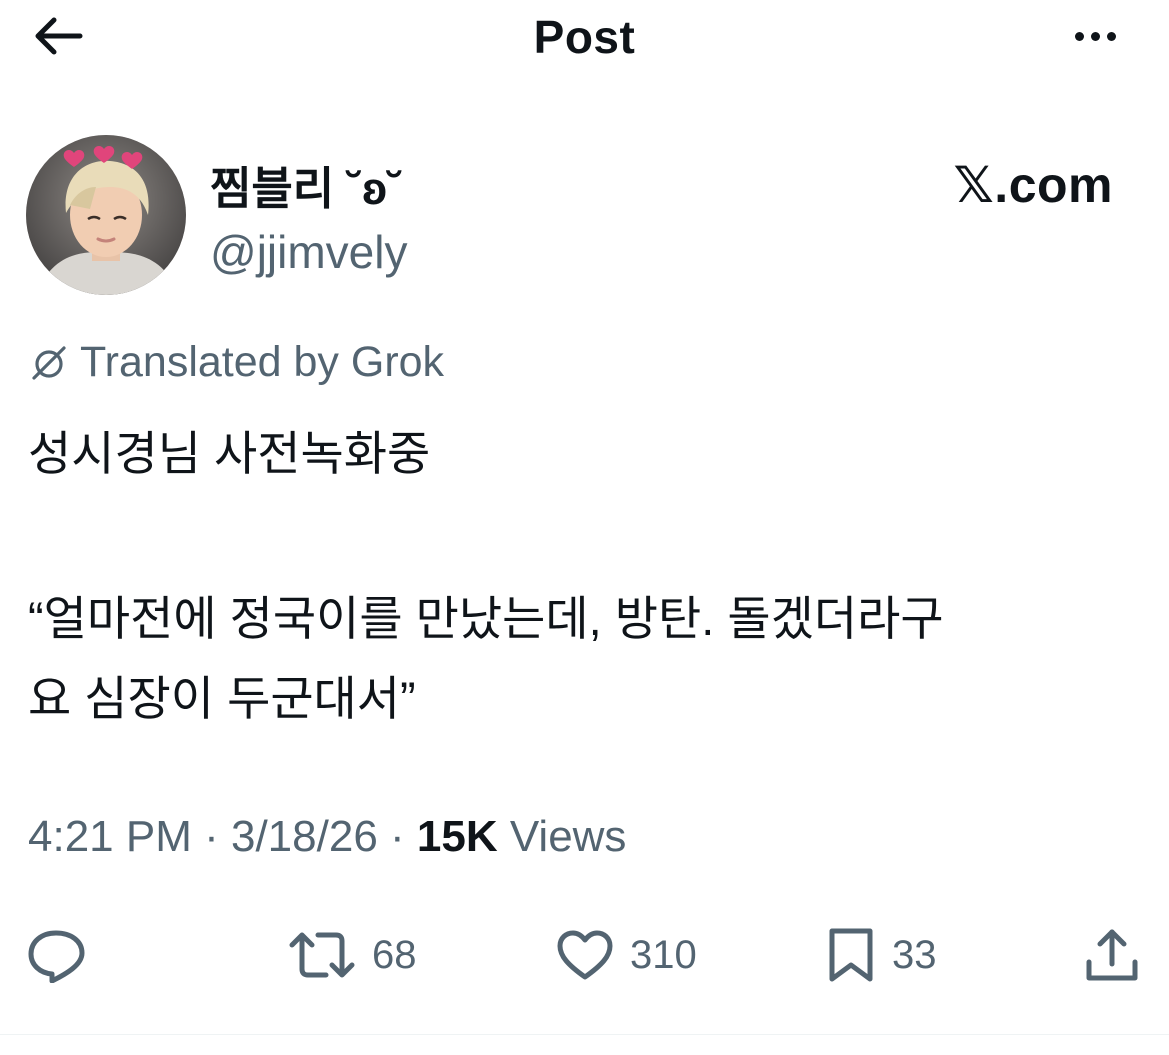  What do you see at coordinates (584, 37) in the screenshot?
I see `page-title: Post` at bounding box center [584, 37].